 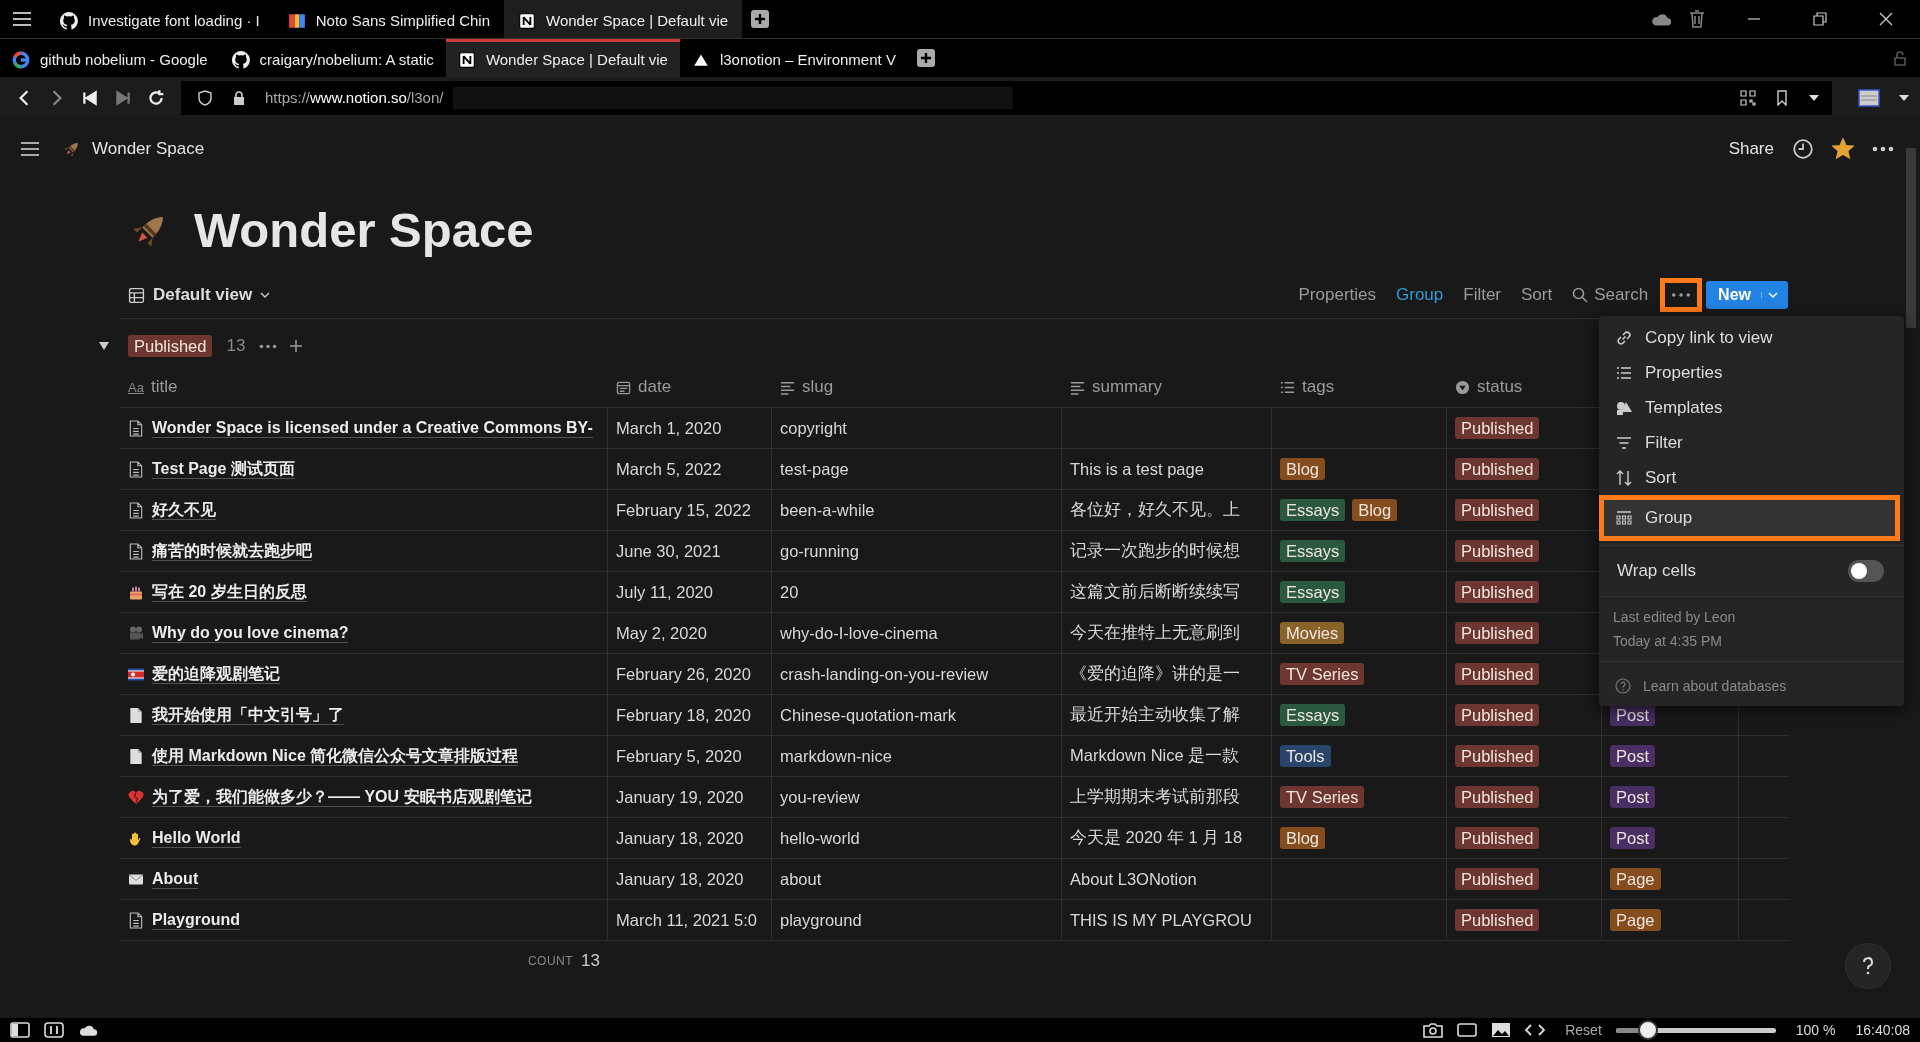 I want to click on share-button: Share, so click(x=1751, y=149).